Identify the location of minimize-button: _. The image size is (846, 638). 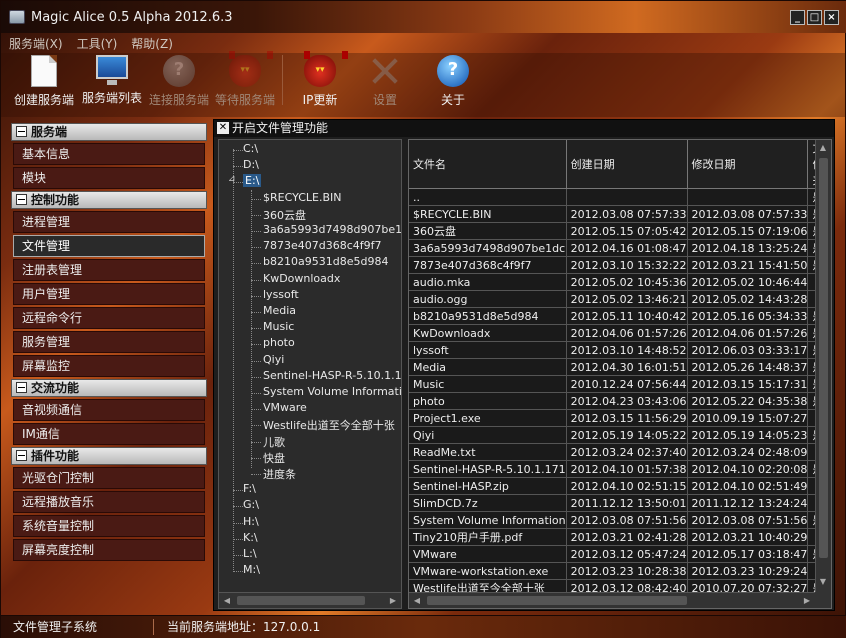
(797, 17).